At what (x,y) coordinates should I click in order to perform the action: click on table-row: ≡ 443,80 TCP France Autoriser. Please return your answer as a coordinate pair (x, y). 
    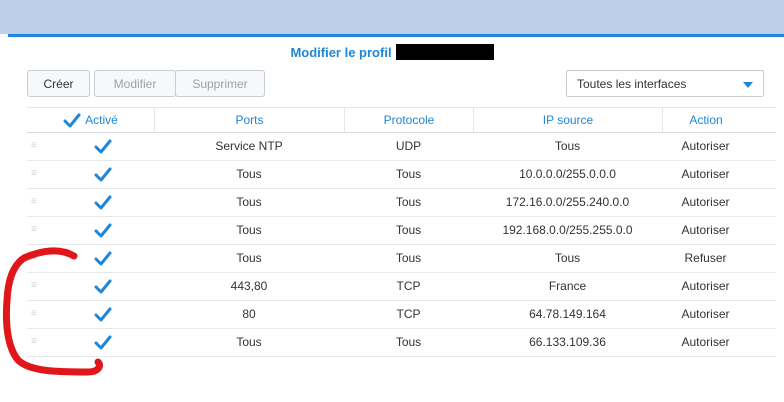
    Looking at the image, I should click on (401, 287).